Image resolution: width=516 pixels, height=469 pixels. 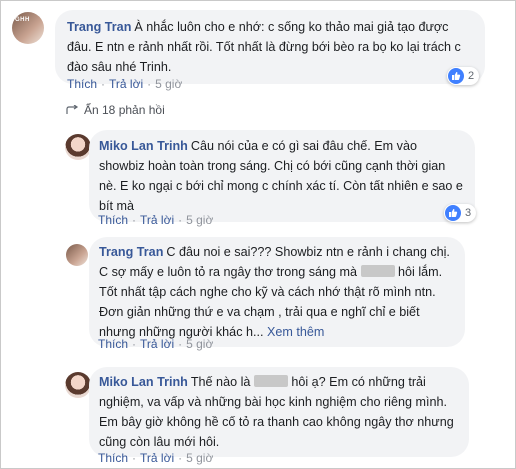 What do you see at coordinates (124, 110) in the screenshot?
I see `hide-replies-label: Ẩn 18 phản hồi` at bounding box center [124, 110].